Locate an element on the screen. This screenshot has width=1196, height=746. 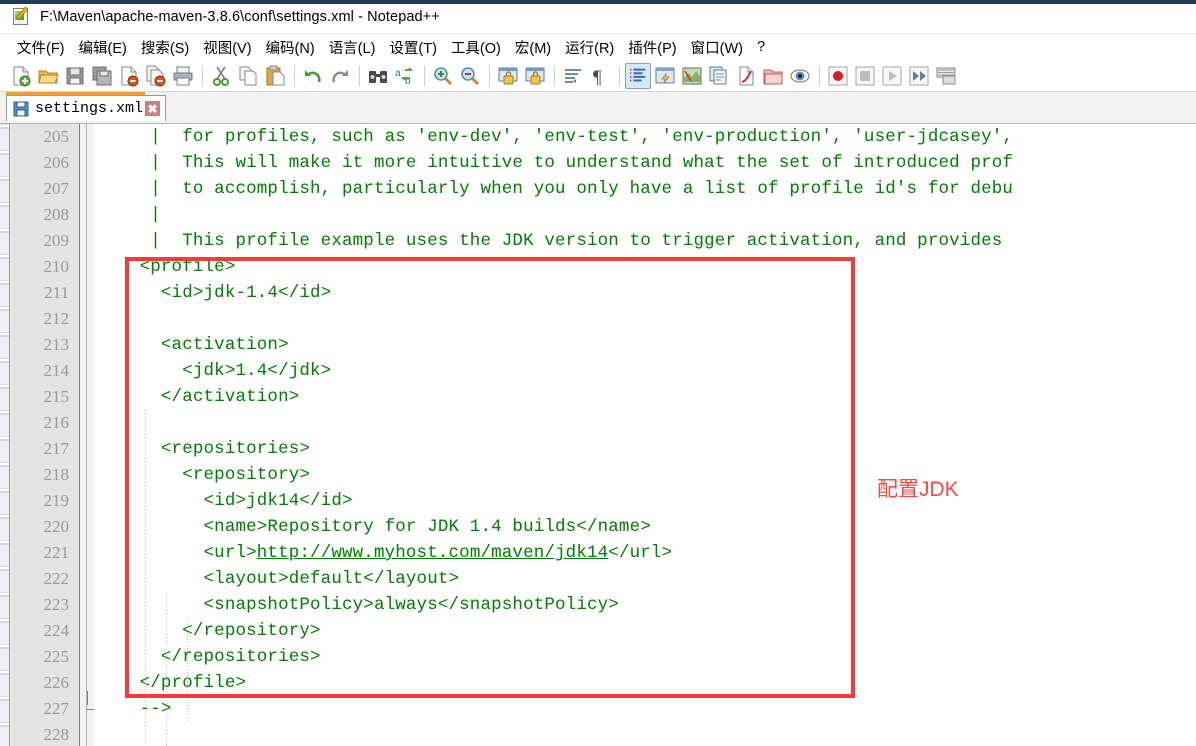
close-all-files-icon is located at coordinates (156, 76).